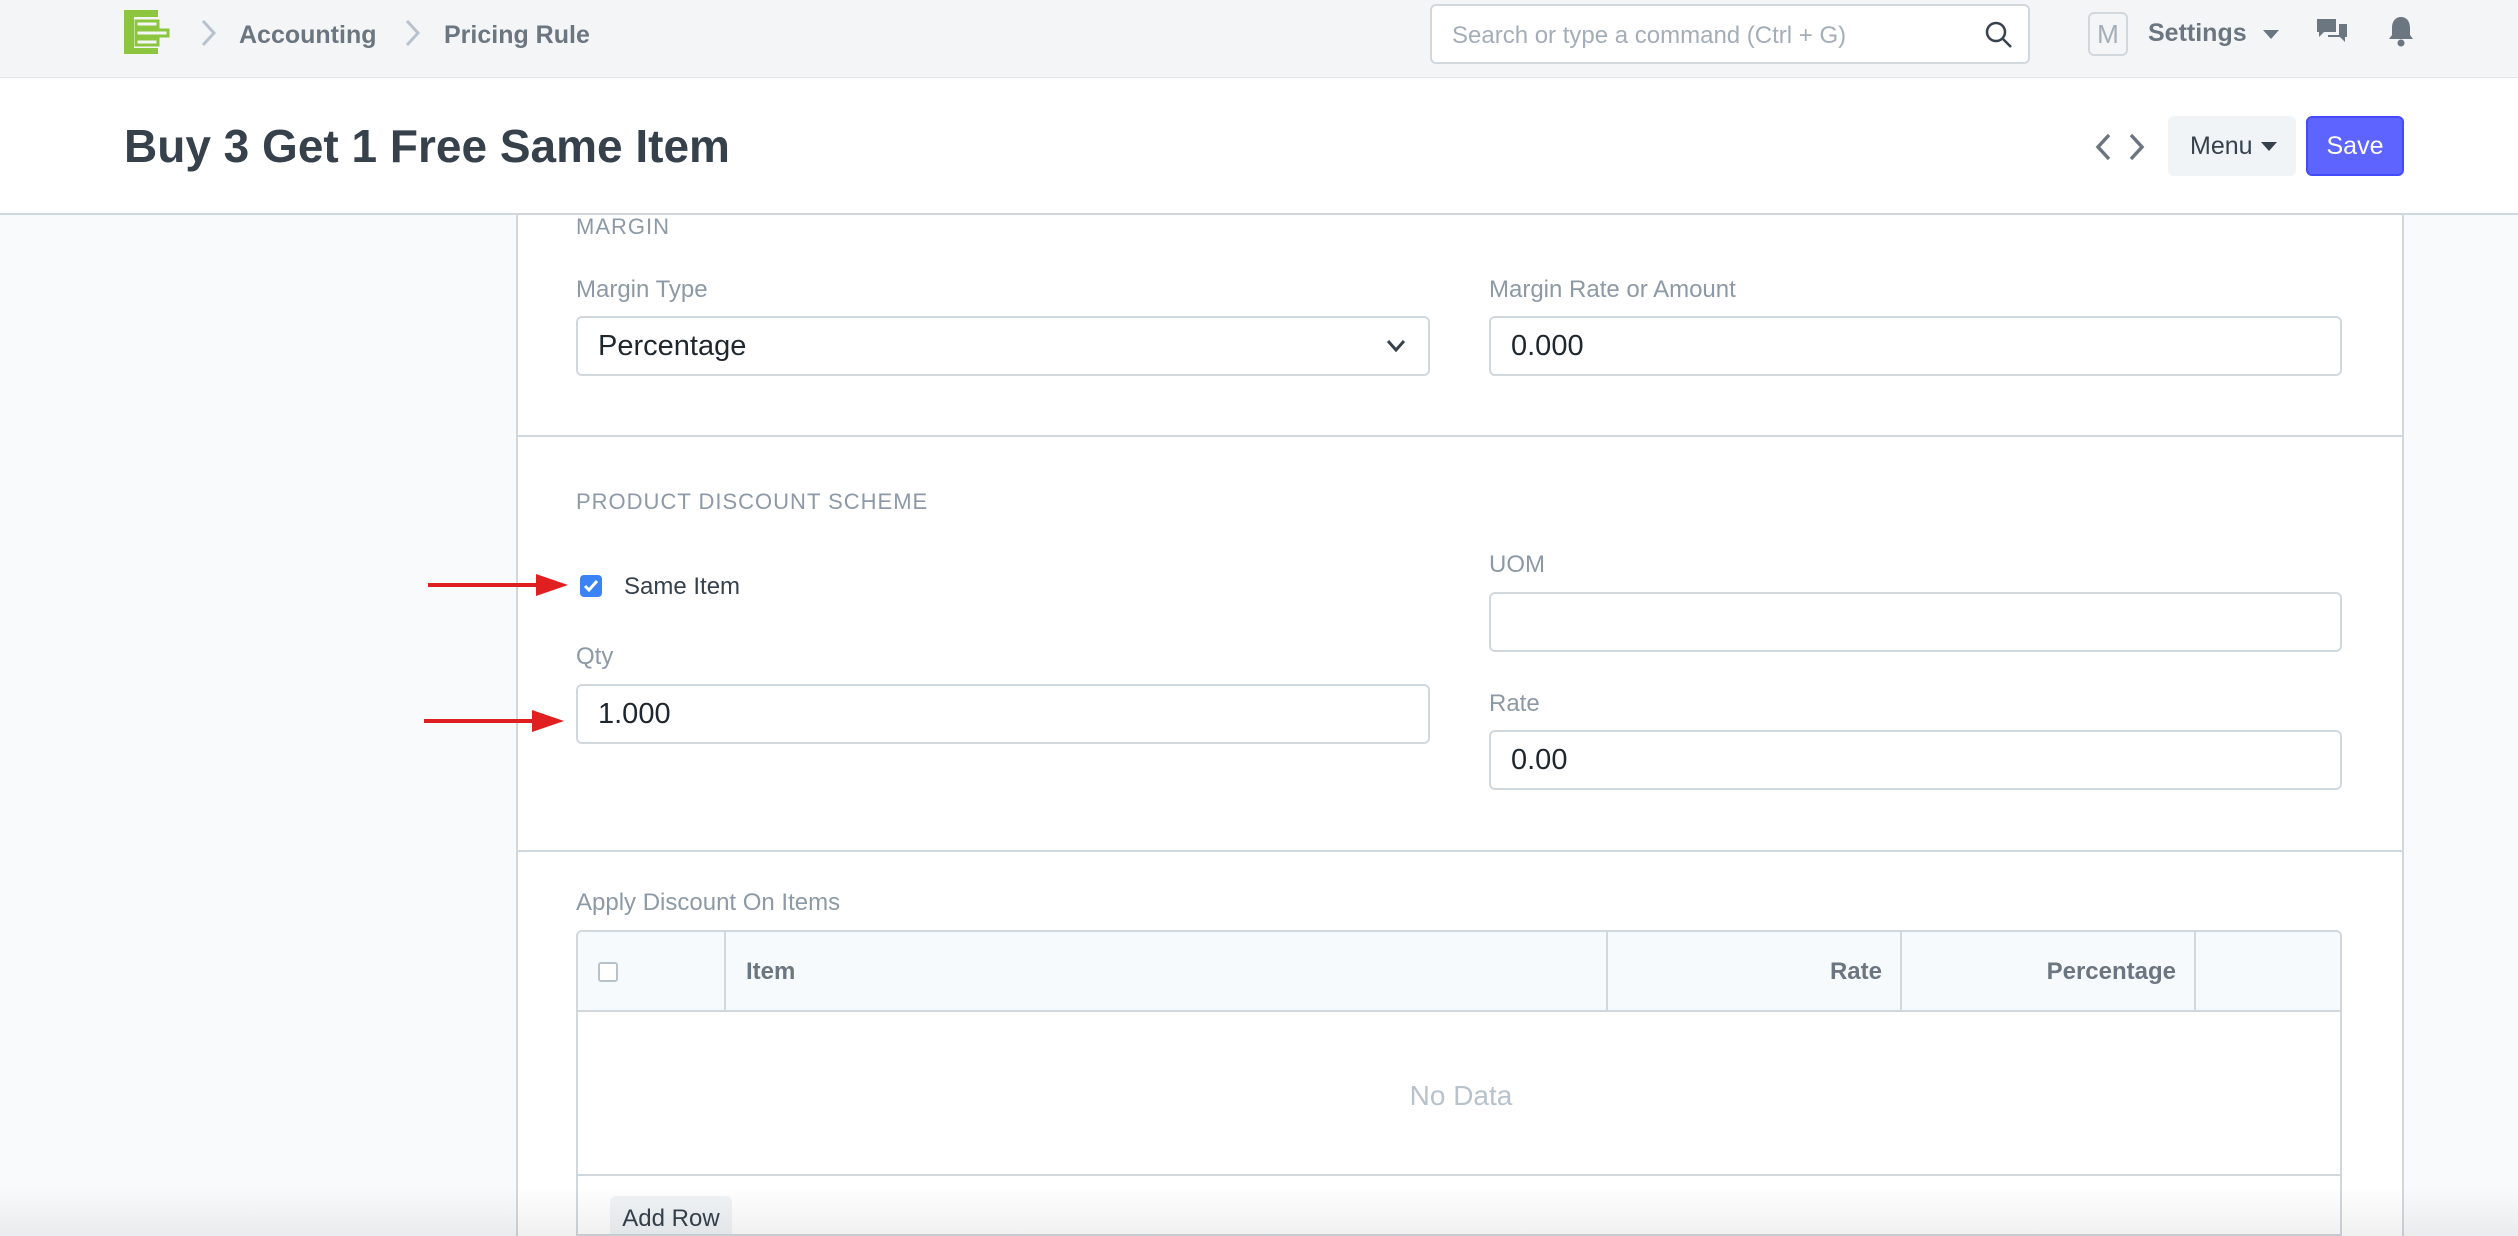 The height and width of the screenshot is (1236, 2518). Describe the element at coordinates (1915, 760) in the screenshot. I see `rate-input: 0.00` at that location.